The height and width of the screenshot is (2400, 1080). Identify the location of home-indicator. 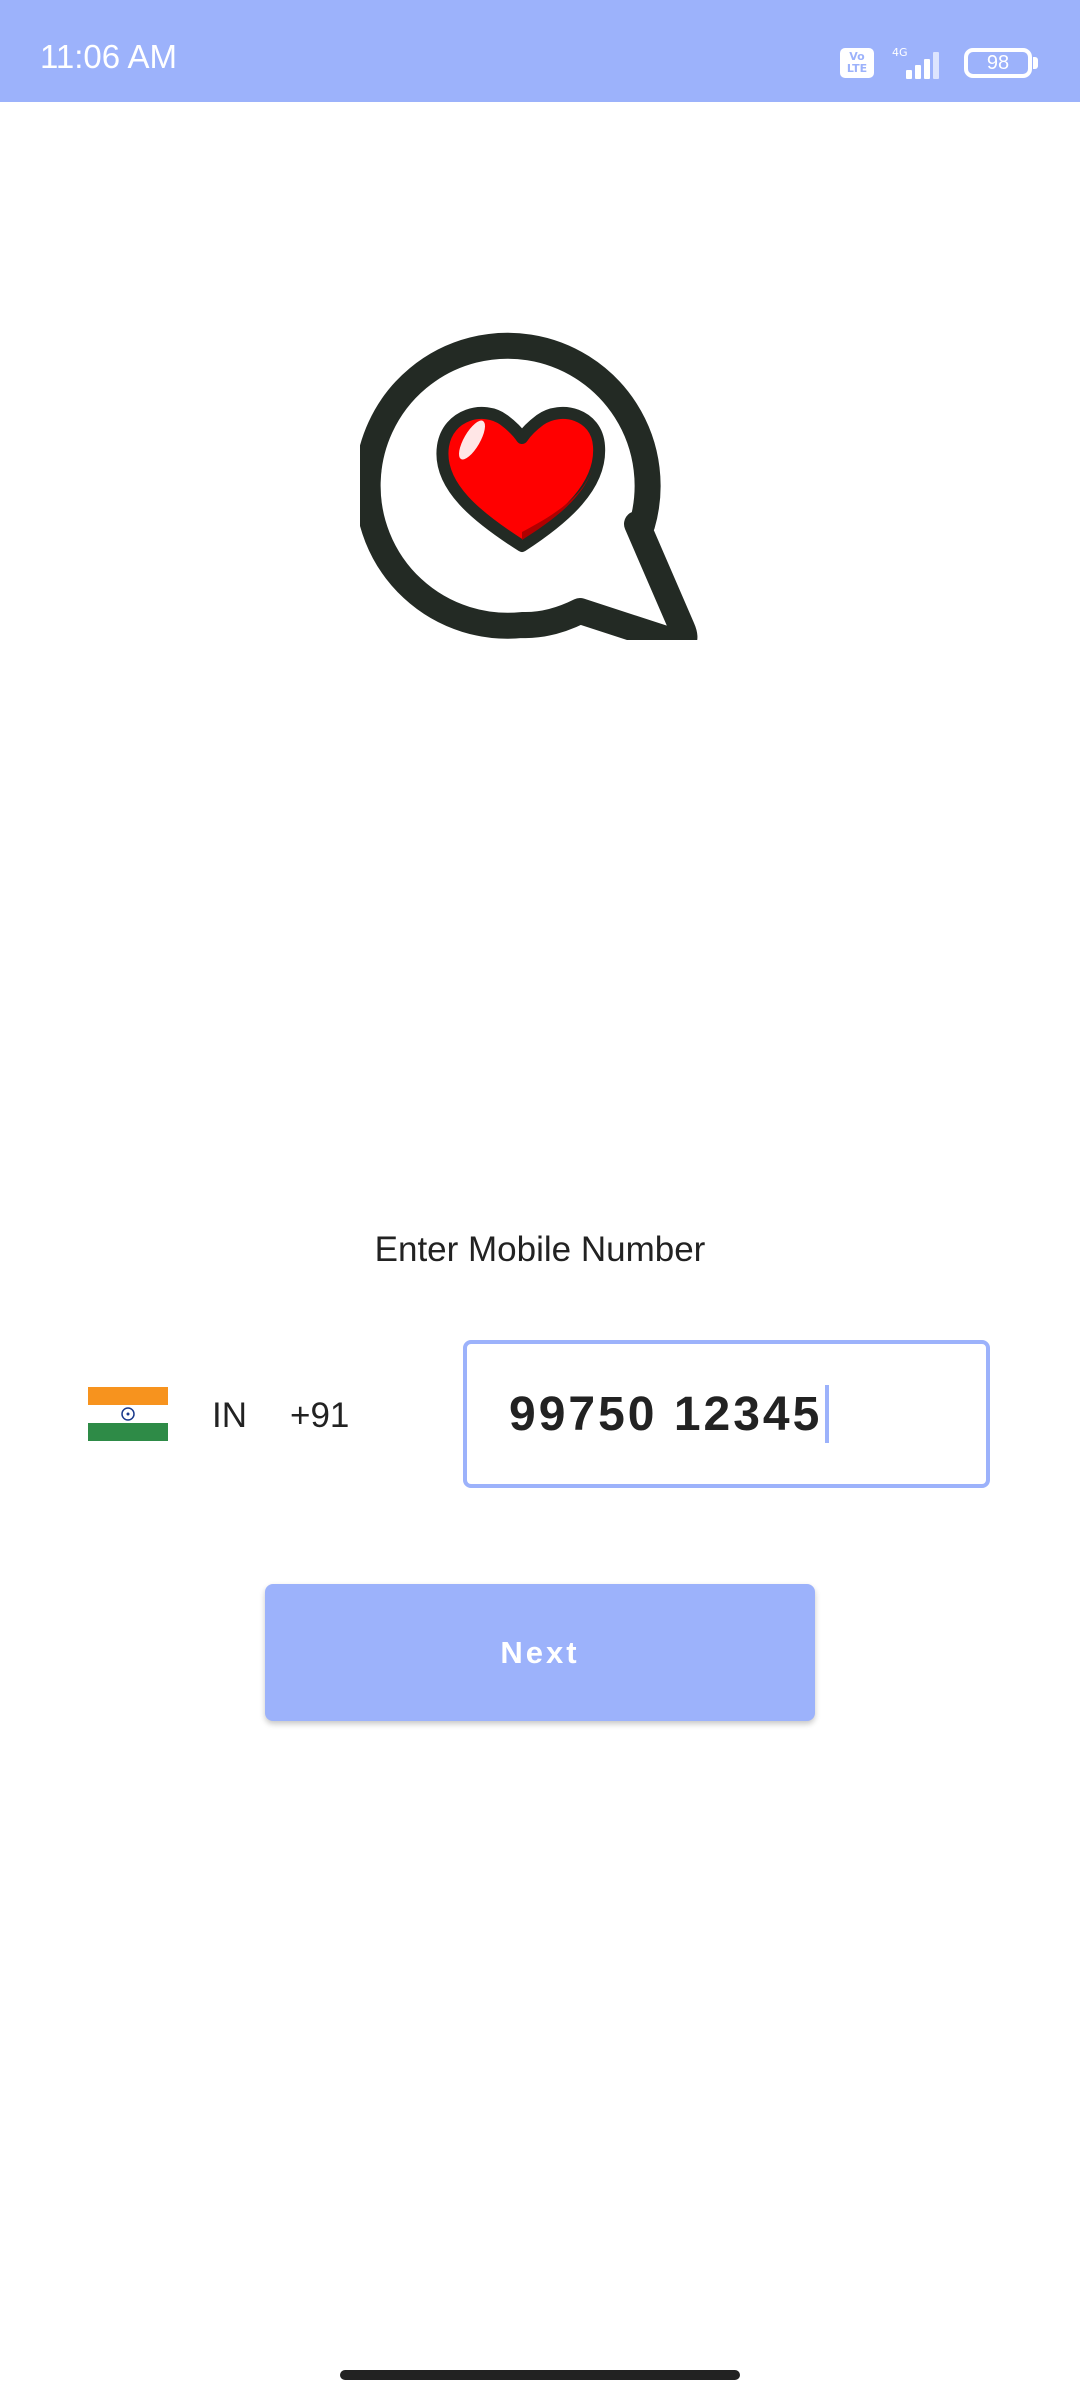
(540, 2375).